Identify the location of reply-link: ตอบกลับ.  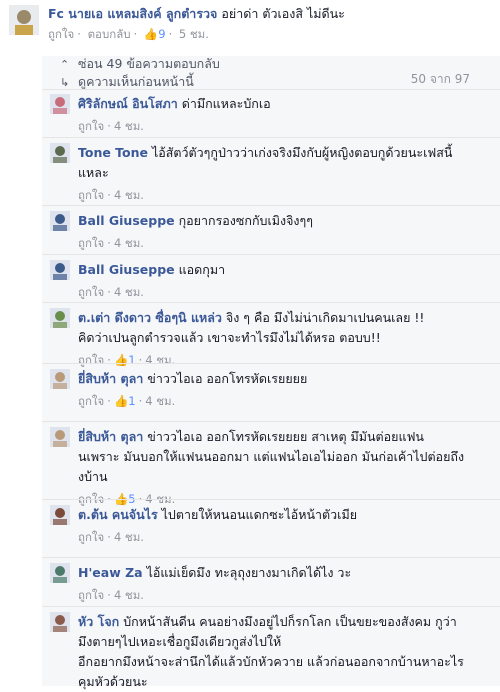
(109, 34).